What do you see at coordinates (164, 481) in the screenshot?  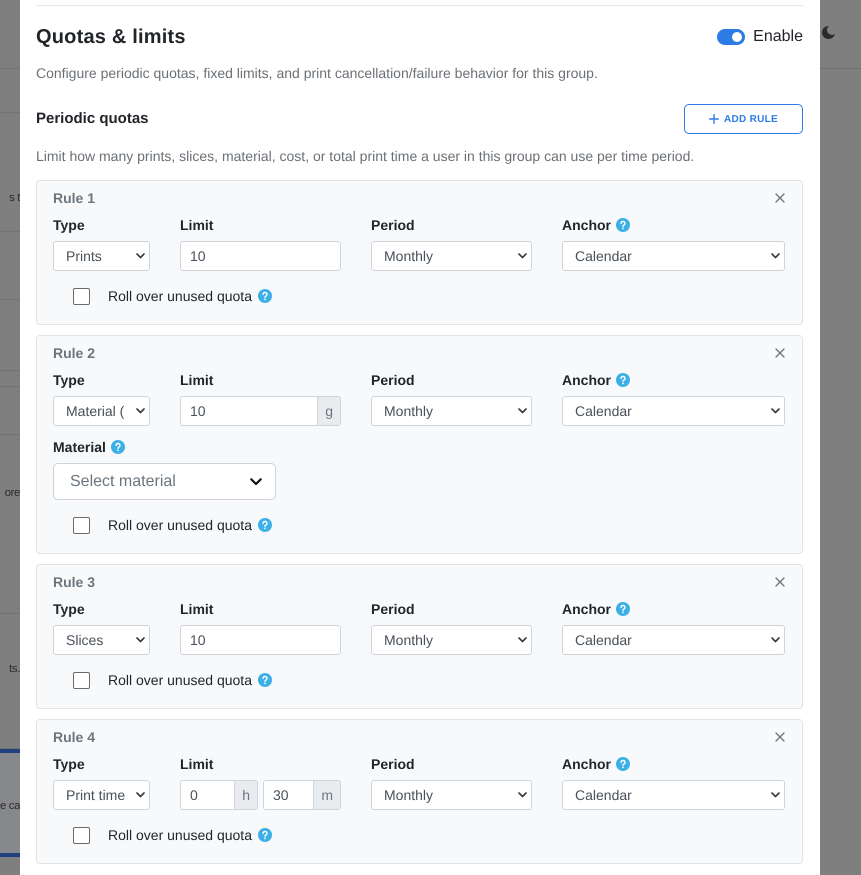 I see `material-select: Select material` at bounding box center [164, 481].